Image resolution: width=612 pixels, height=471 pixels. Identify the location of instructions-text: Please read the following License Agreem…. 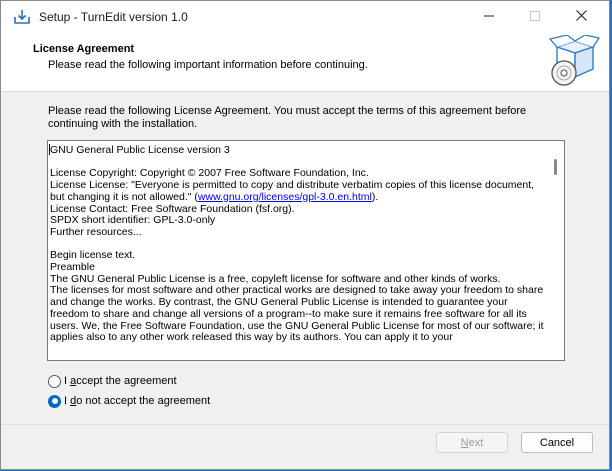
(287, 117).